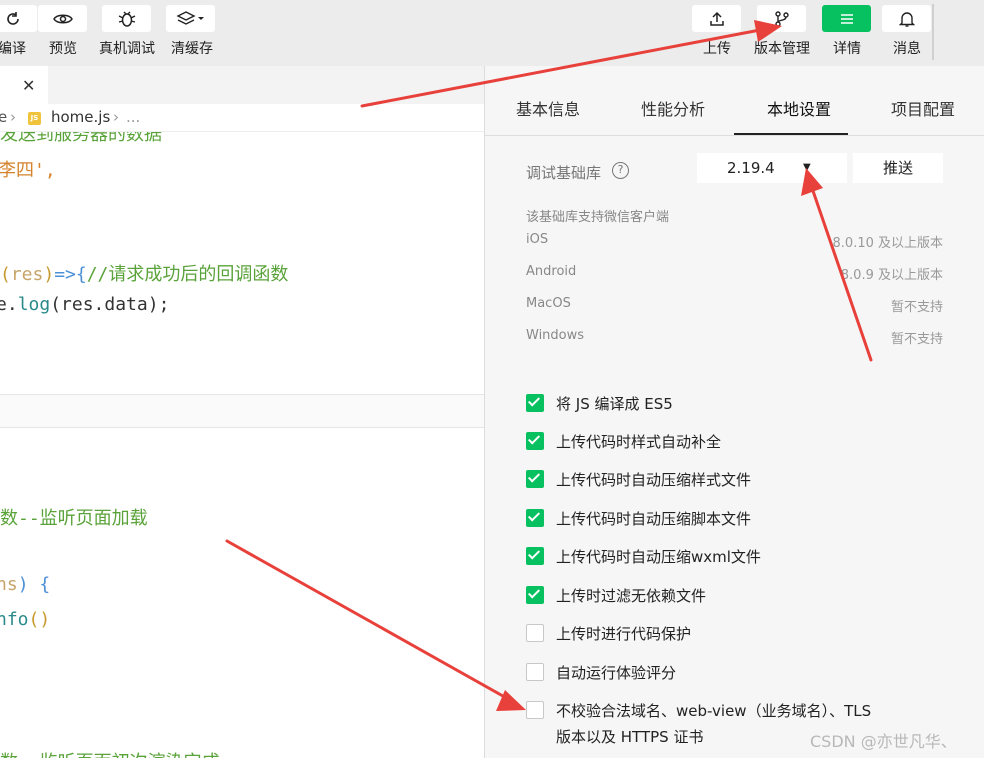 Image resolution: width=984 pixels, height=758 pixels. I want to click on branch-icon, so click(781, 18).